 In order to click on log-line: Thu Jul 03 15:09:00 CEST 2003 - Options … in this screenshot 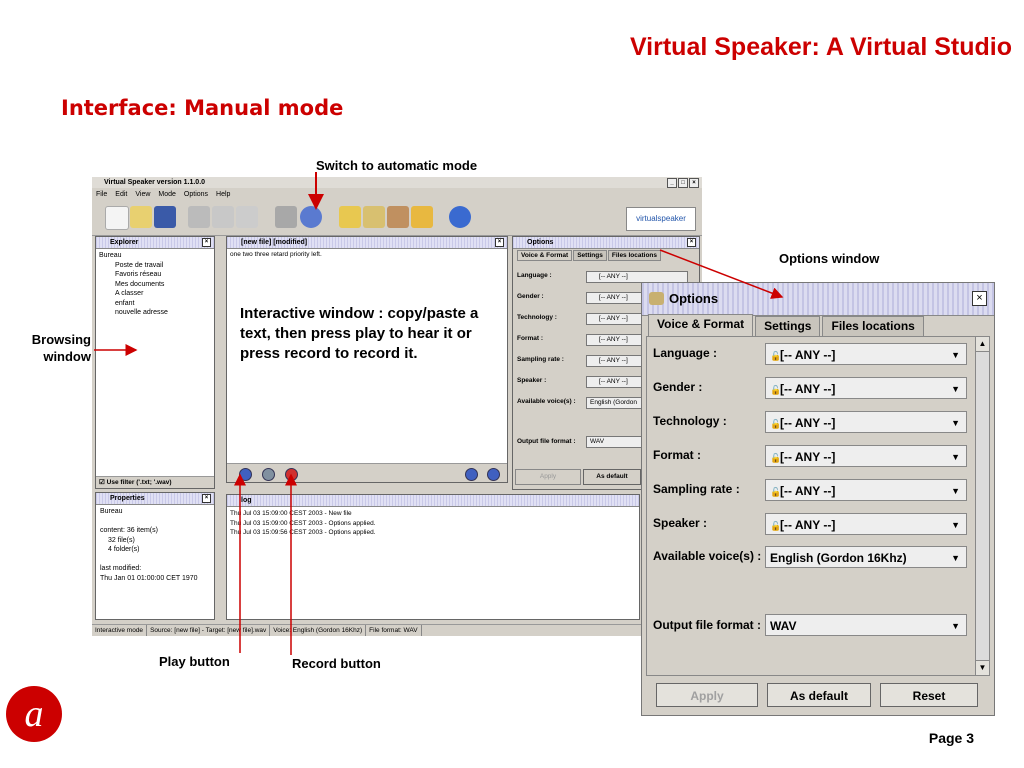, I will do `click(303, 523)`.